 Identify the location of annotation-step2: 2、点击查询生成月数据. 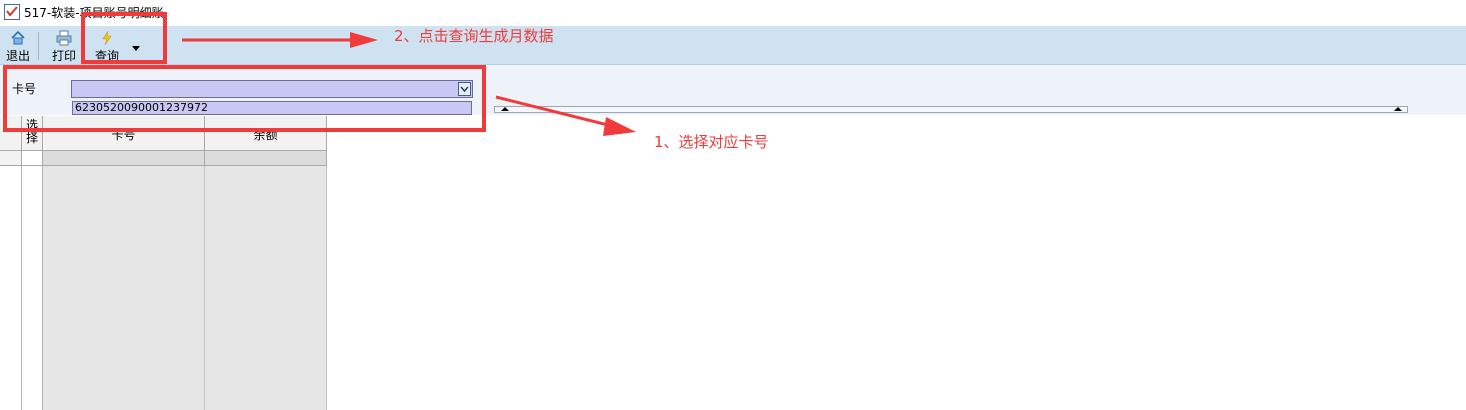
(474, 36).